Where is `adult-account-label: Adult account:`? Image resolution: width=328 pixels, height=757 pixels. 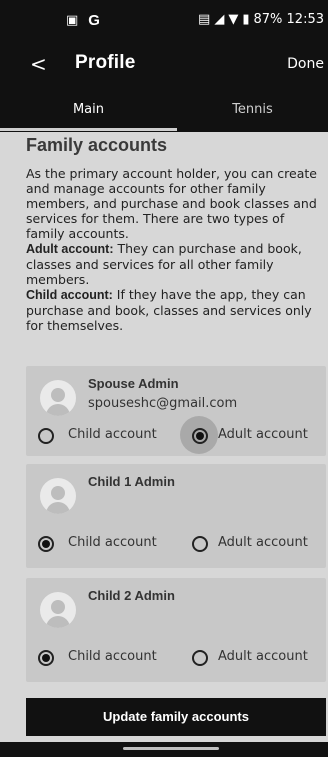 adult-account-label: Adult account: is located at coordinates (70, 249).